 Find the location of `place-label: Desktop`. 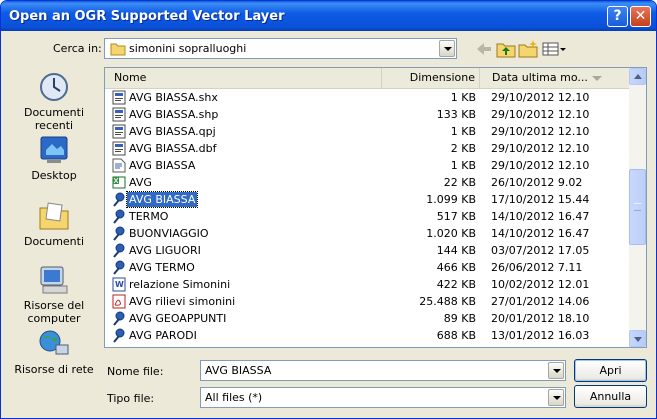

place-label: Desktop is located at coordinates (54, 175).